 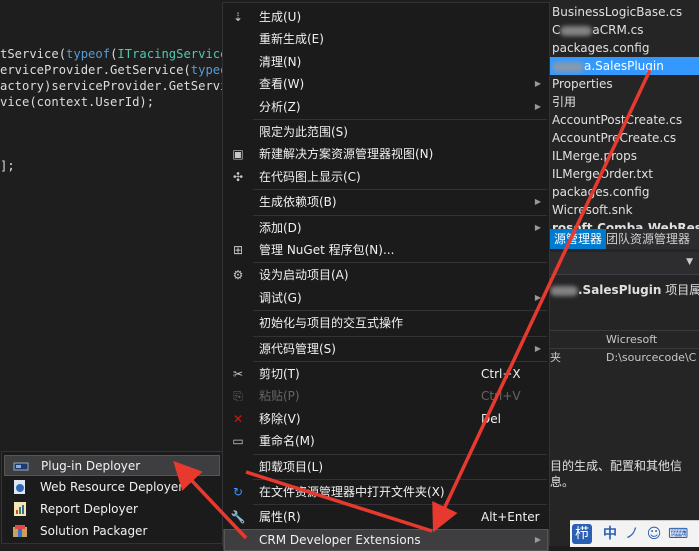 I want to click on menu-item-remove: ✕ 移除(V) Del, so click(x=386, y=419).